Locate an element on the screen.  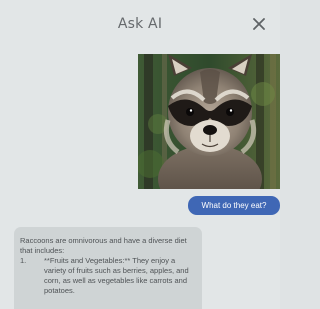
list-item-number: 1. is located at coordinates (23, 260).